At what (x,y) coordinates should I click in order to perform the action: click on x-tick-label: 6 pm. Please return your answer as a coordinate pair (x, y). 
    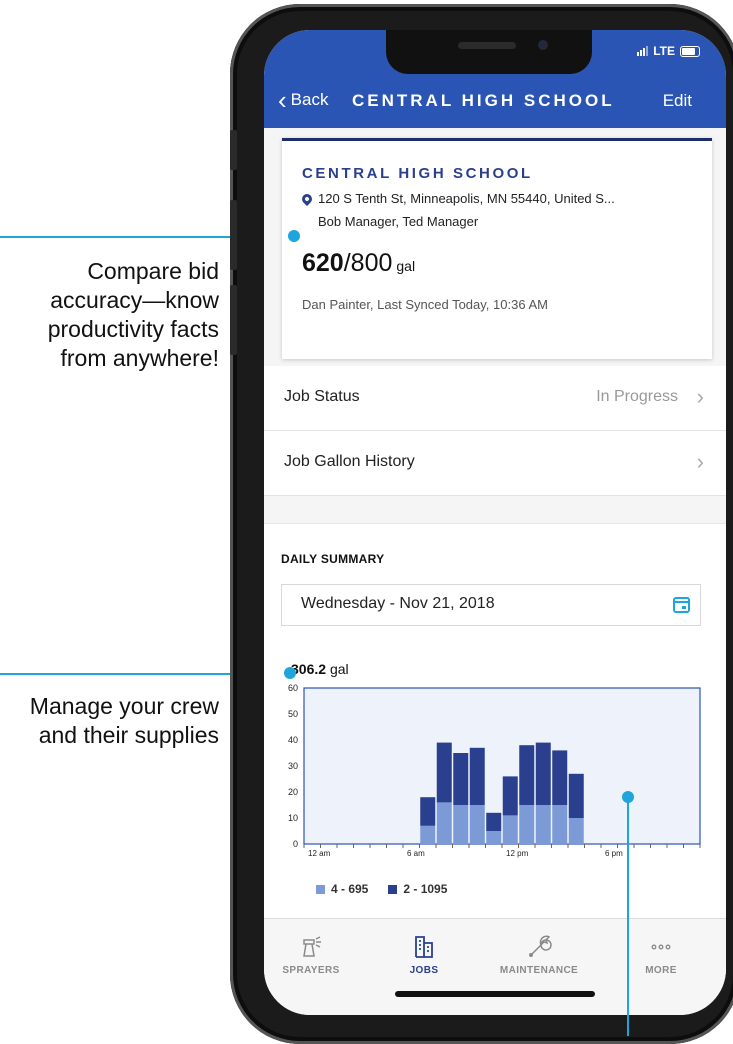
    Looking at the image, I should click on (614, 853).